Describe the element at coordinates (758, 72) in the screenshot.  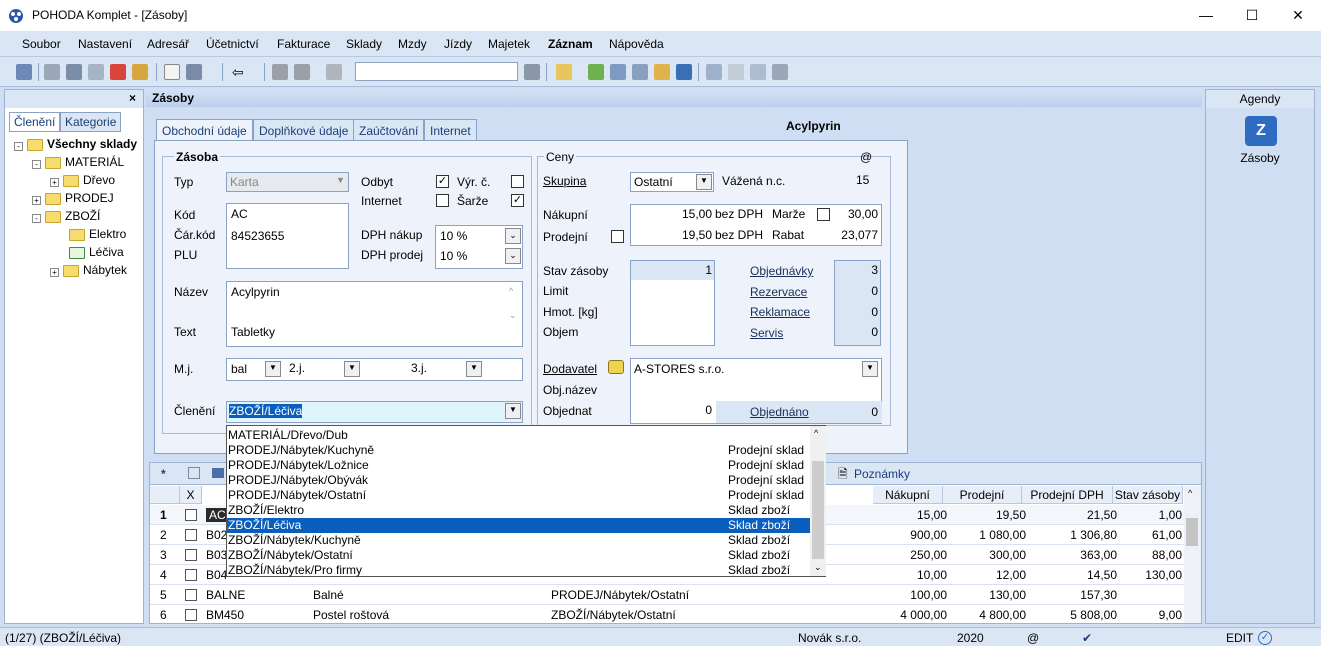
I see `form-icon` at that location.